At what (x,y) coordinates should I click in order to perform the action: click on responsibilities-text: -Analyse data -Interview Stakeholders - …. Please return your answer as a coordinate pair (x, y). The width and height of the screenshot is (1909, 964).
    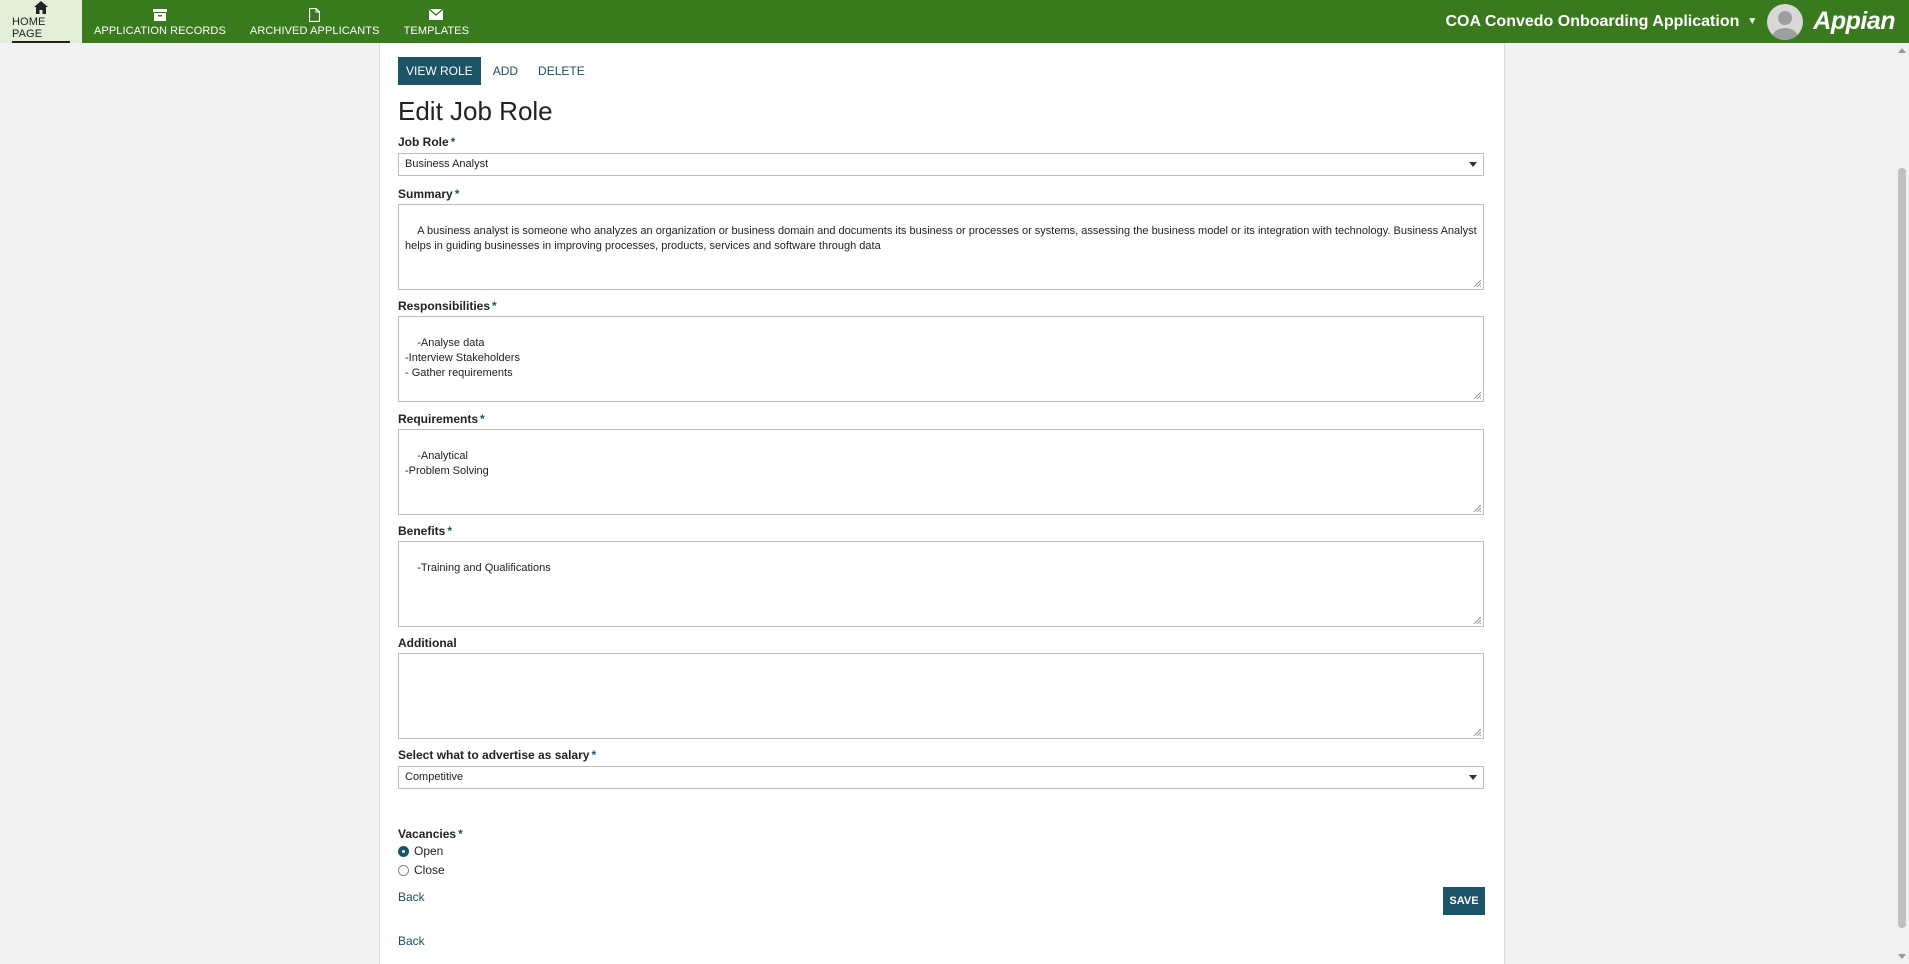
    Looking at the image, I should click on (462, 358).